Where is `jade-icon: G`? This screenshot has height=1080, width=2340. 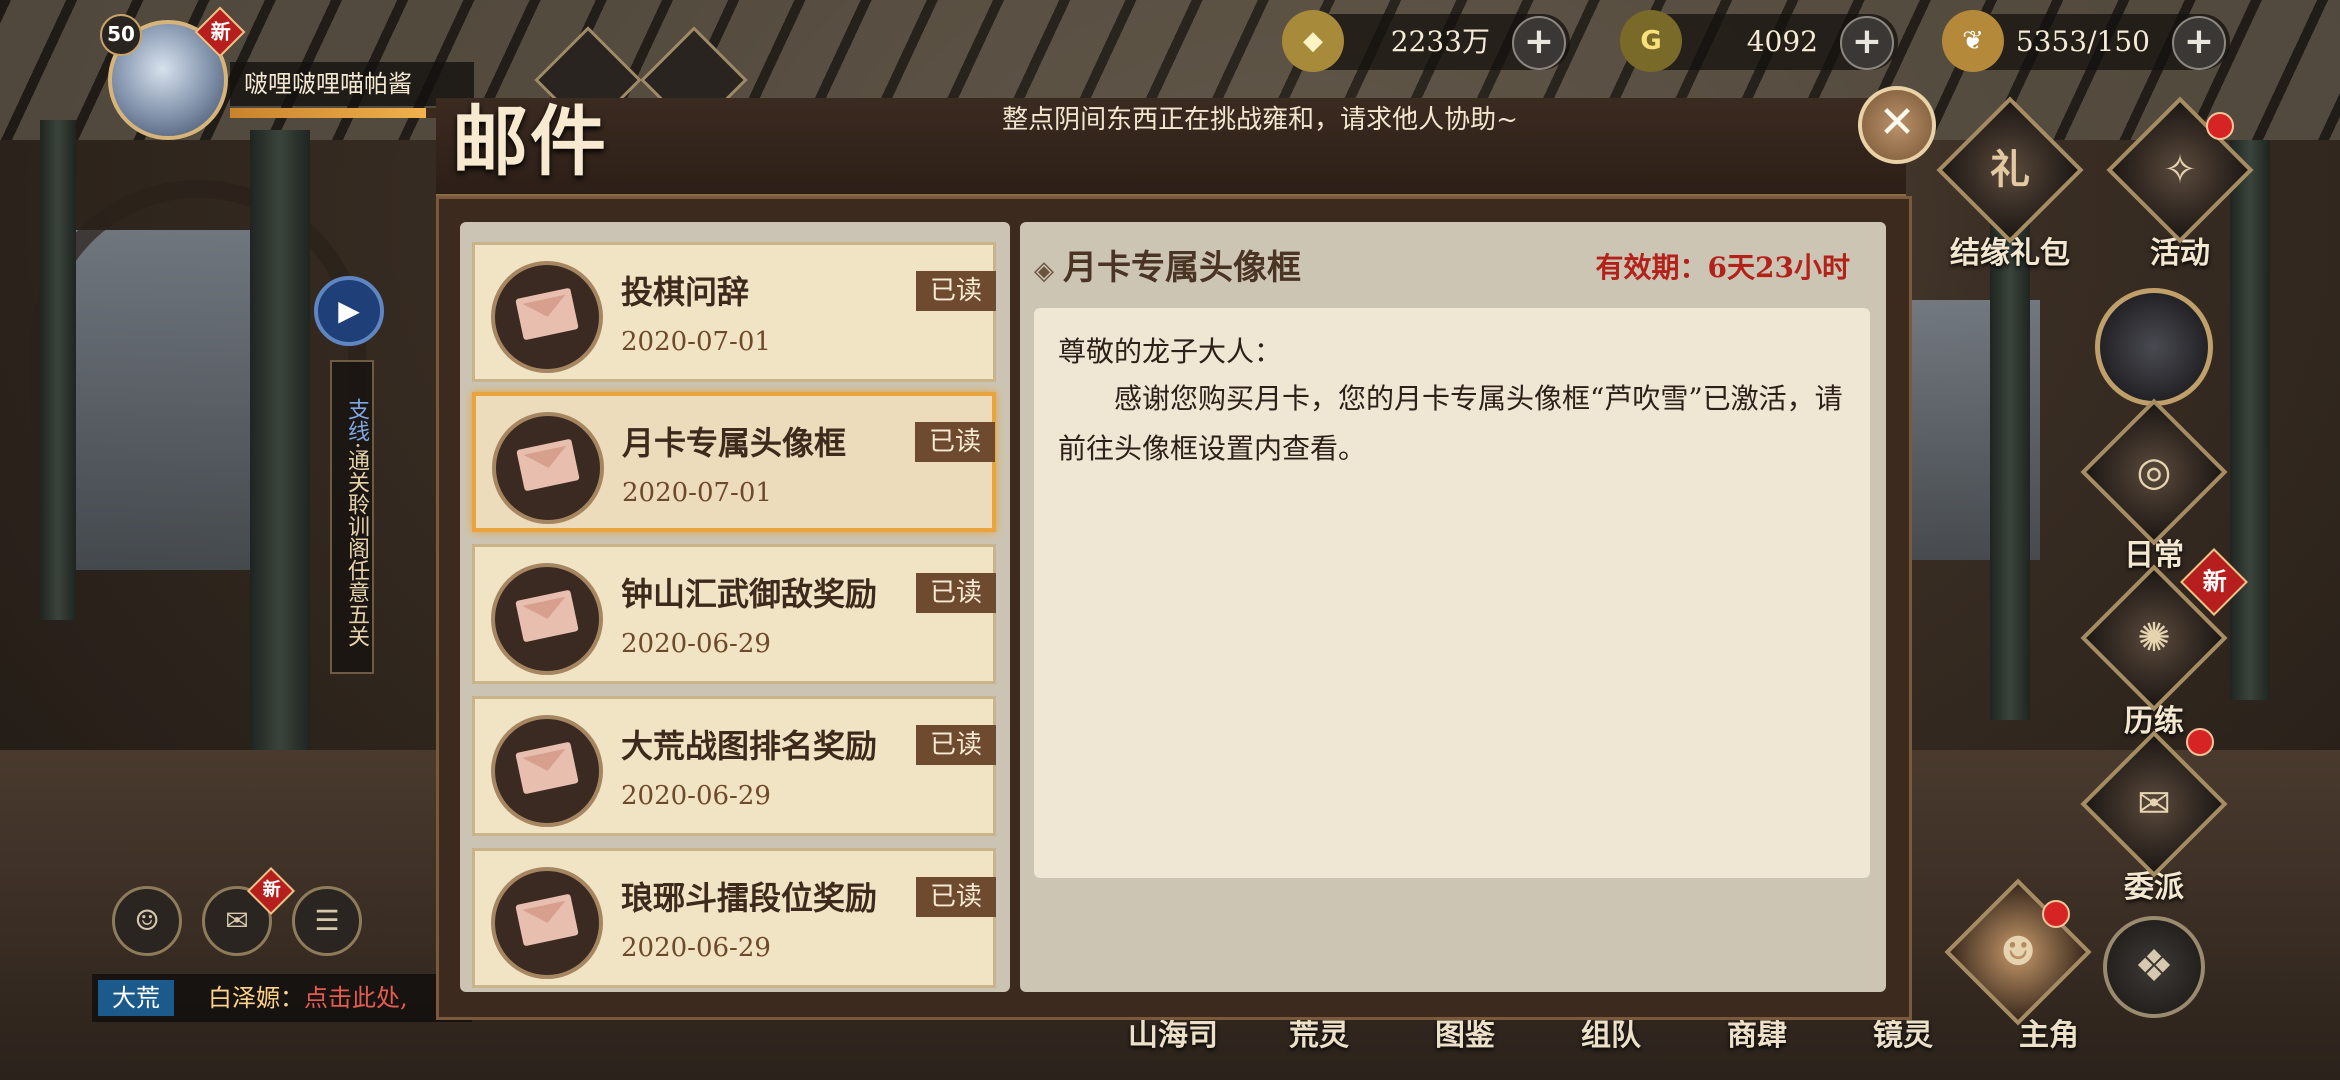
jade-icon: G is located at coordinates (1651, 41).